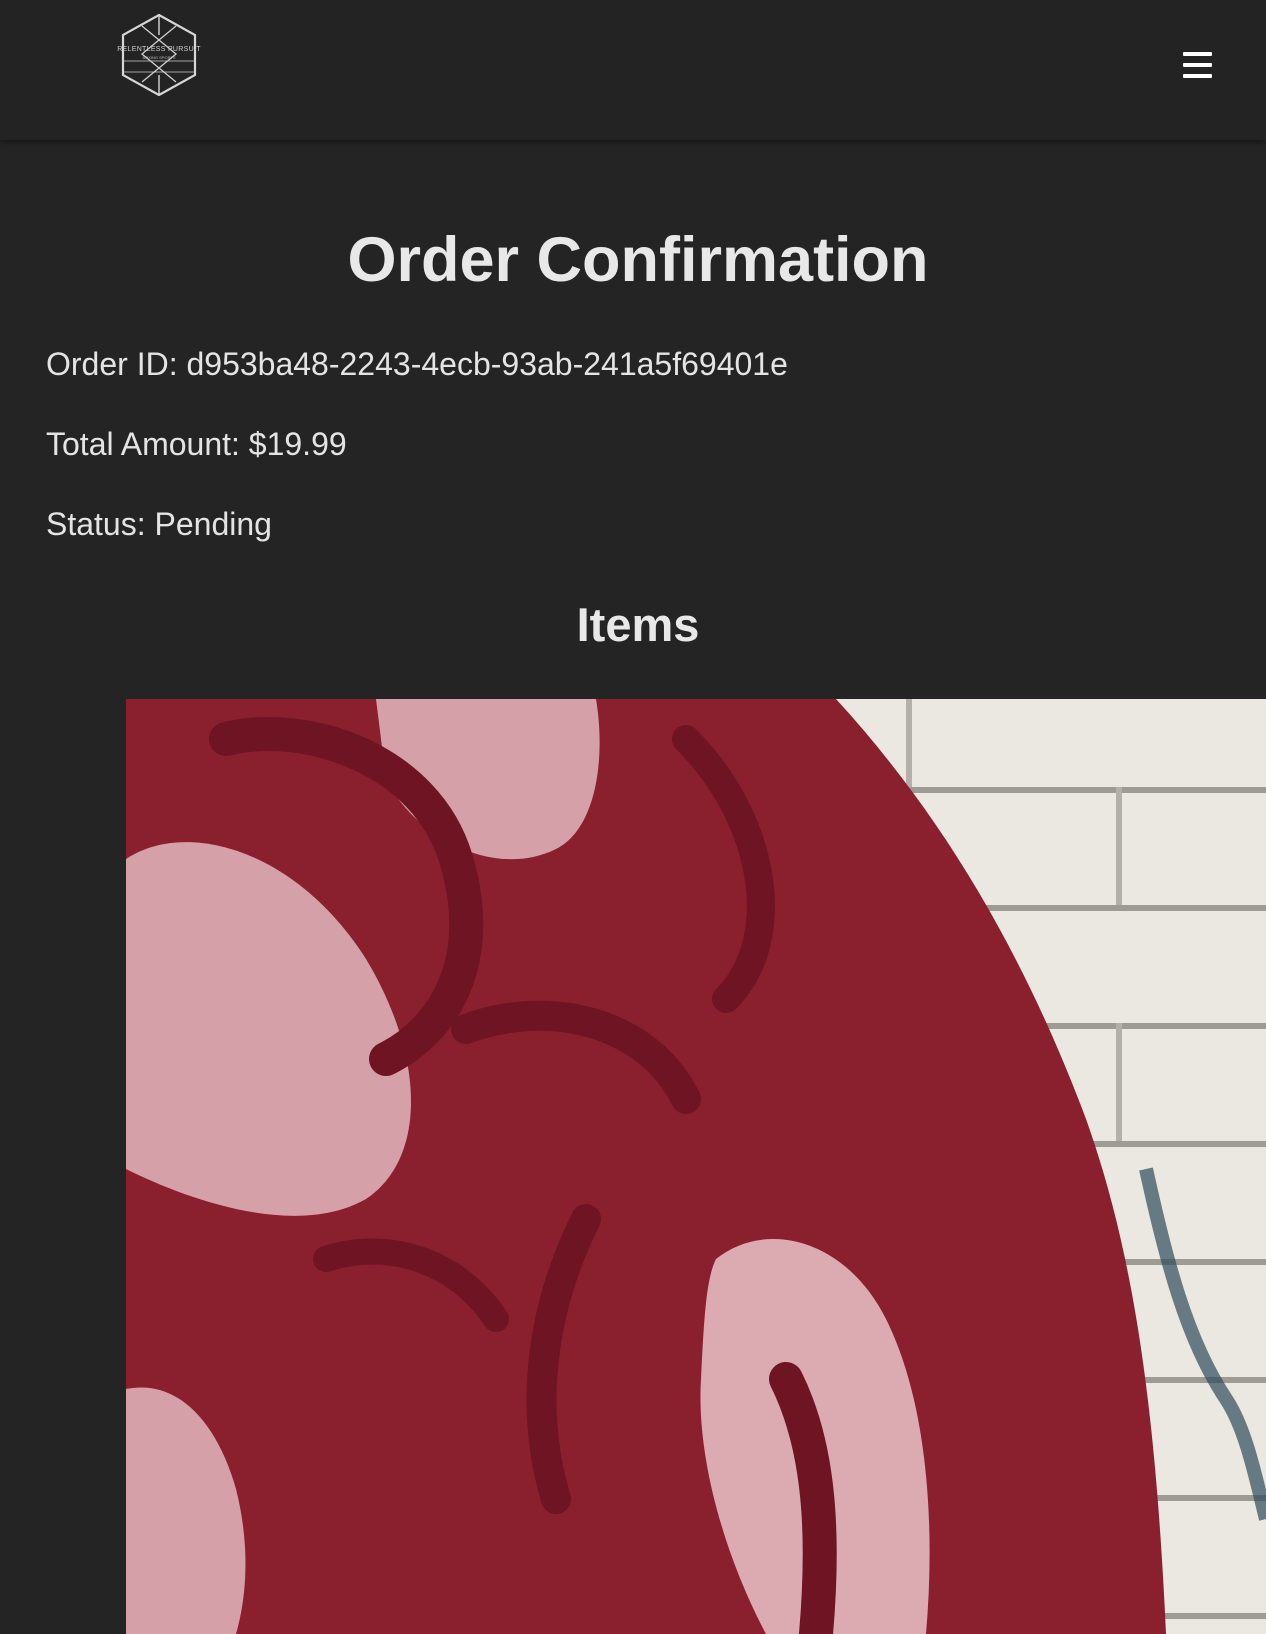 The height and width of the screenshot is (1634, 1266). What do you see at coordinates (633, 70) in the screenshot?
I see `site-header: RELENTLESS PURSUIT BOXING SPORTS` at bounding box center [633, 70].